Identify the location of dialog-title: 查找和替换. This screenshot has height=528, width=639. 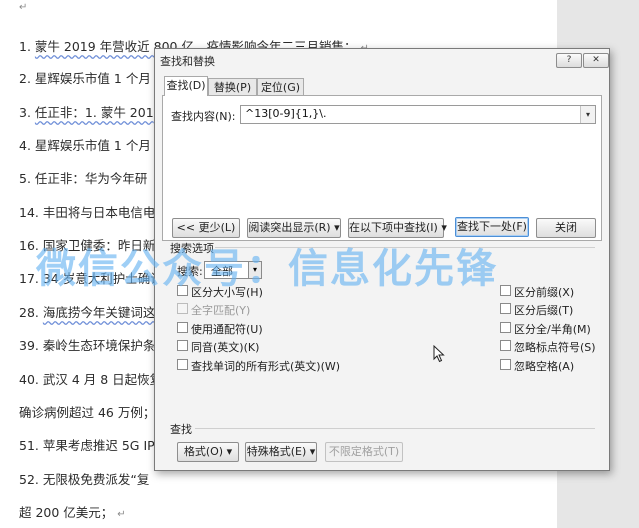
(187, 61).